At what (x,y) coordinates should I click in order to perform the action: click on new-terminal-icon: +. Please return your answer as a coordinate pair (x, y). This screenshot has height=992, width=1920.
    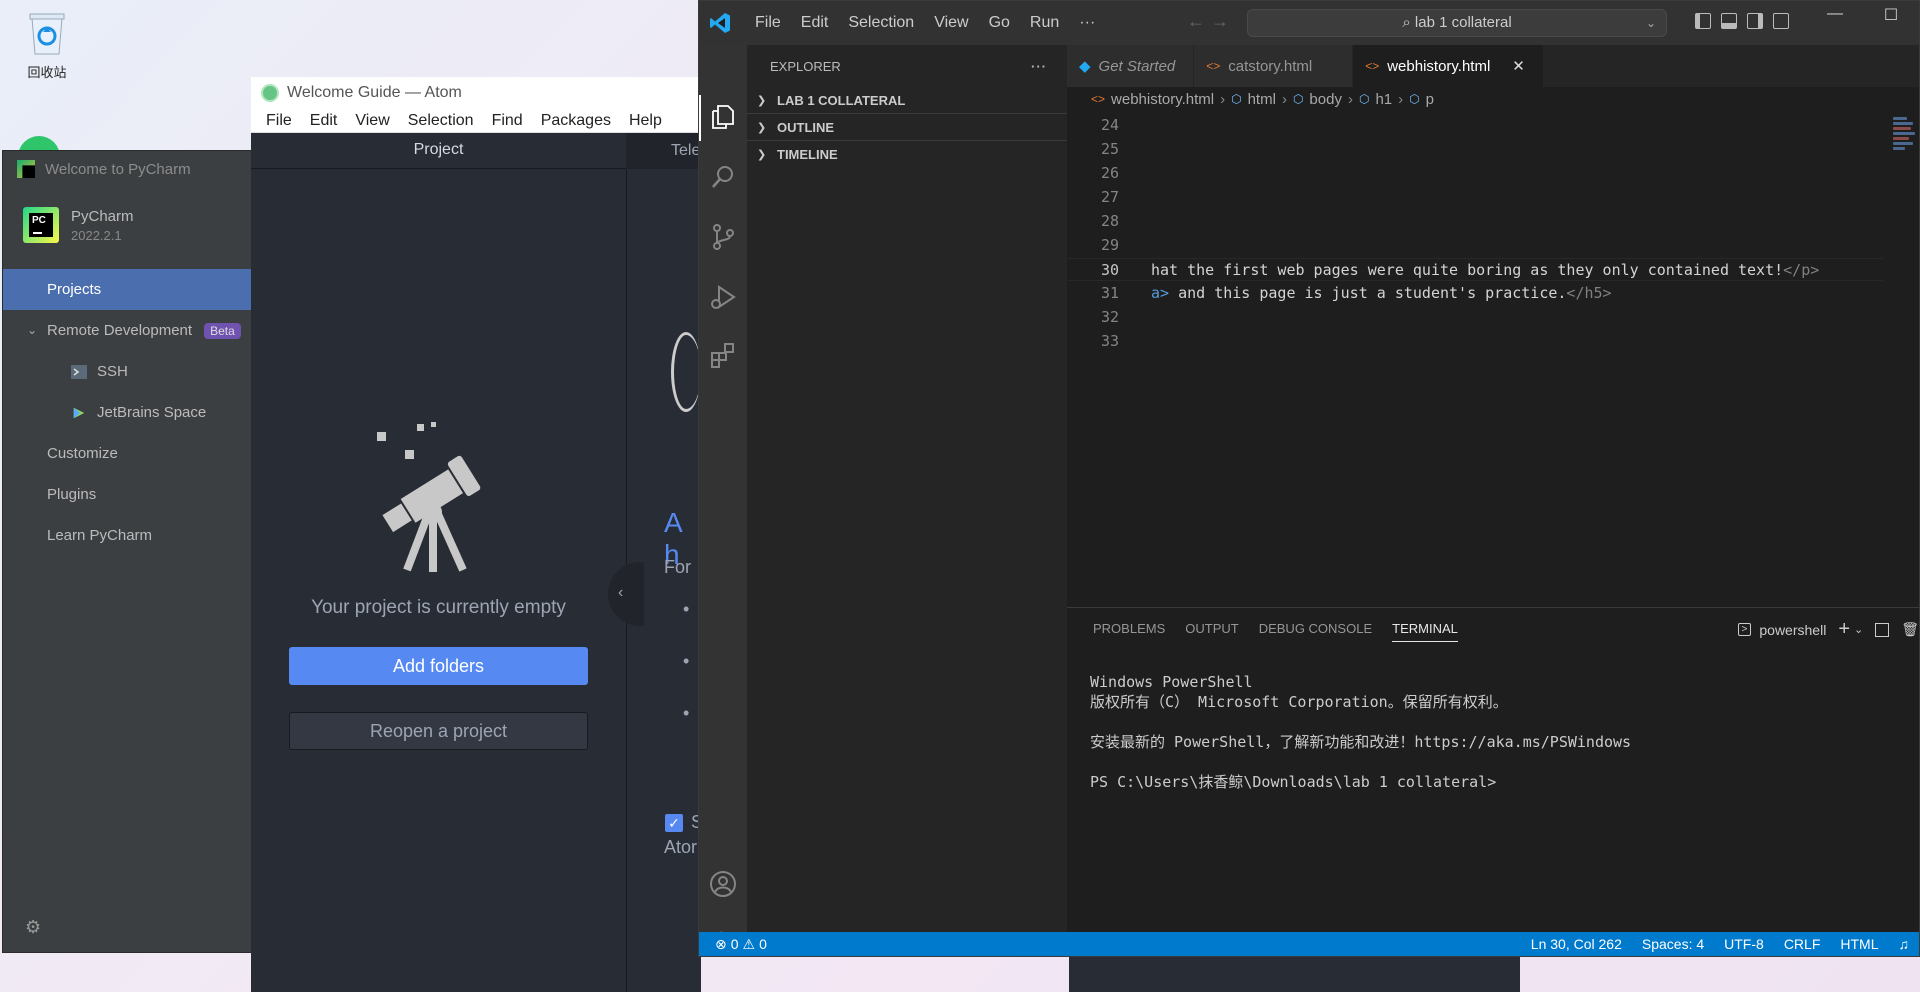
    Looking at the image, I should click on (1844, 629).